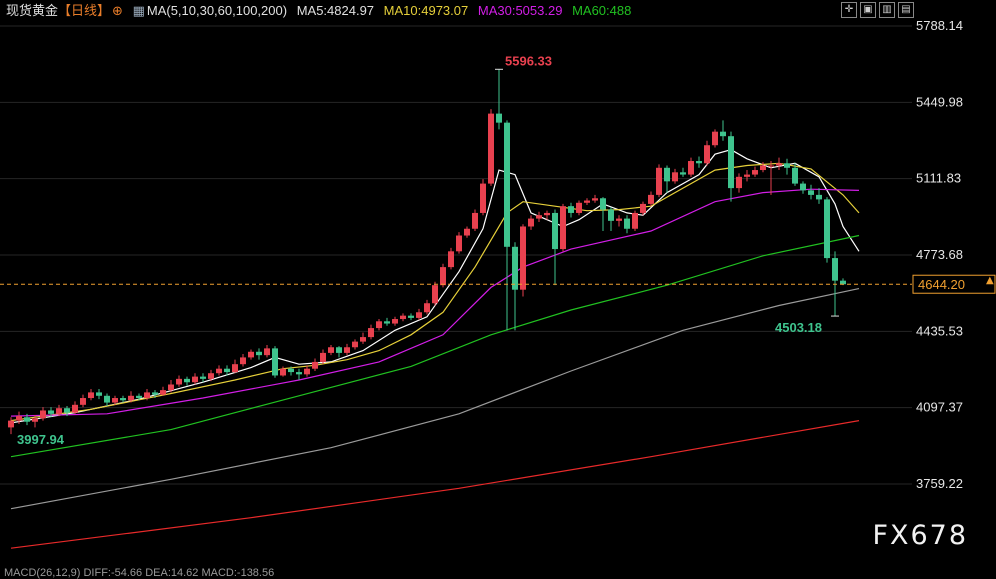 This screenshot has height=579, width=996. I want to click on ma5-value: MA5:4824.97, so click(335, 10).